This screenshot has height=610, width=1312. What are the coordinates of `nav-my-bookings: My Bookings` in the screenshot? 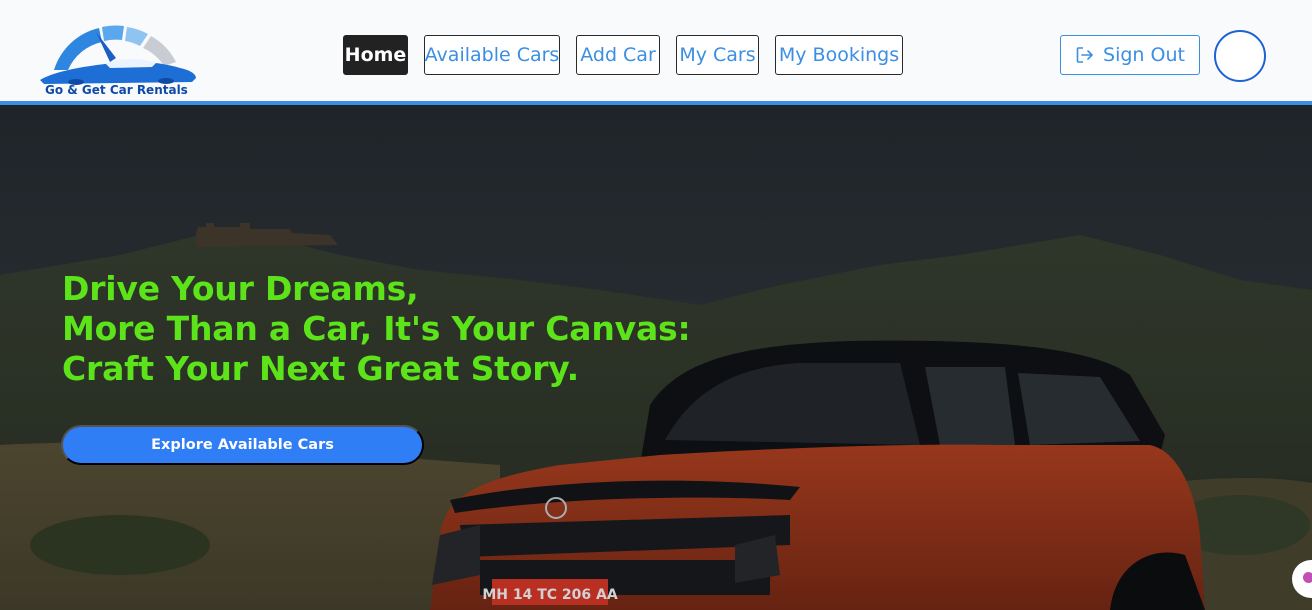 It's located at (839, 55).